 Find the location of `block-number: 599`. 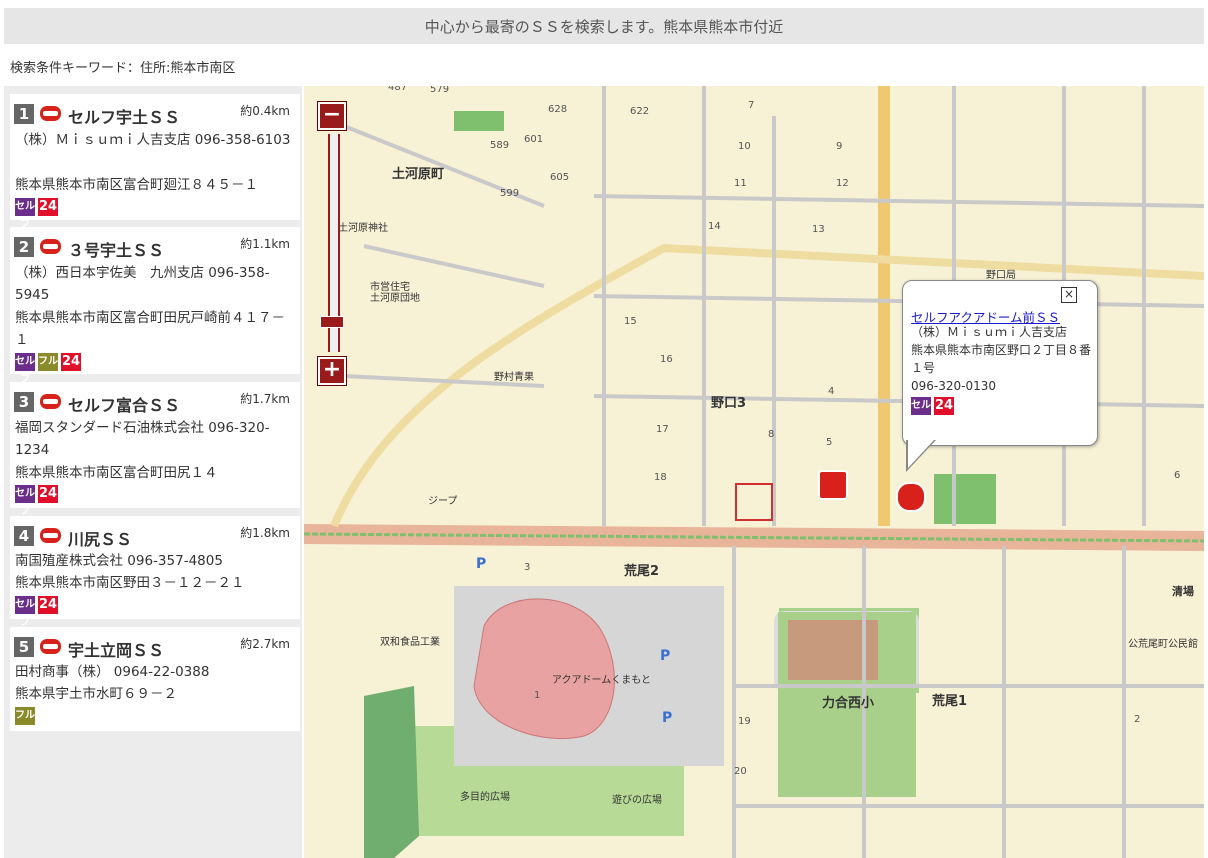

block-number: 599 is located at coordinates (510, 193).